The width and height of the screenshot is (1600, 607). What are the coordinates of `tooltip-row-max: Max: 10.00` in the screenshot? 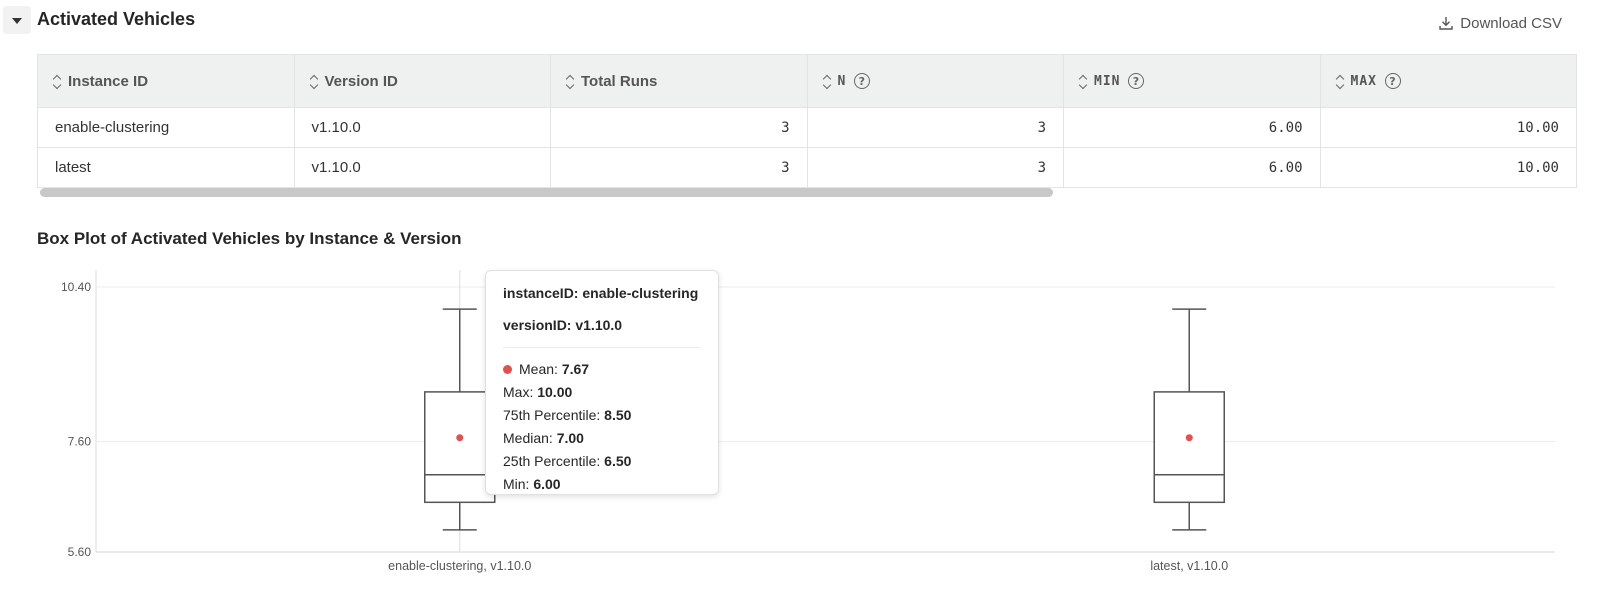 It's located at (538, 392).